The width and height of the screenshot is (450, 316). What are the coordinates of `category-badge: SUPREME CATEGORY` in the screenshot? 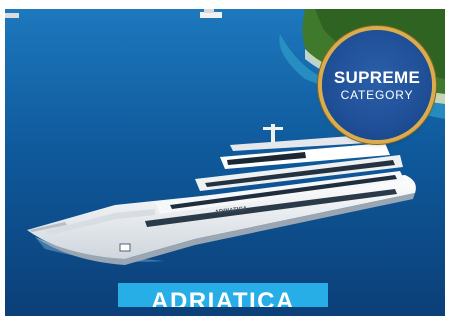 It's located at (377, 85).